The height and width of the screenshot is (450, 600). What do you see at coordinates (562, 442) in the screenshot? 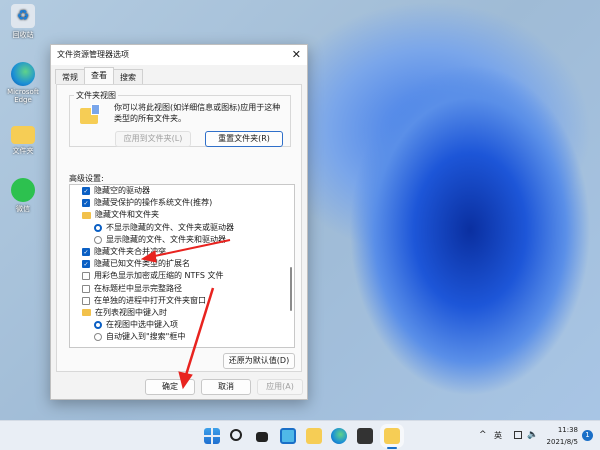
I see `date: 2021/8/5` at bounding box center [562, 442].